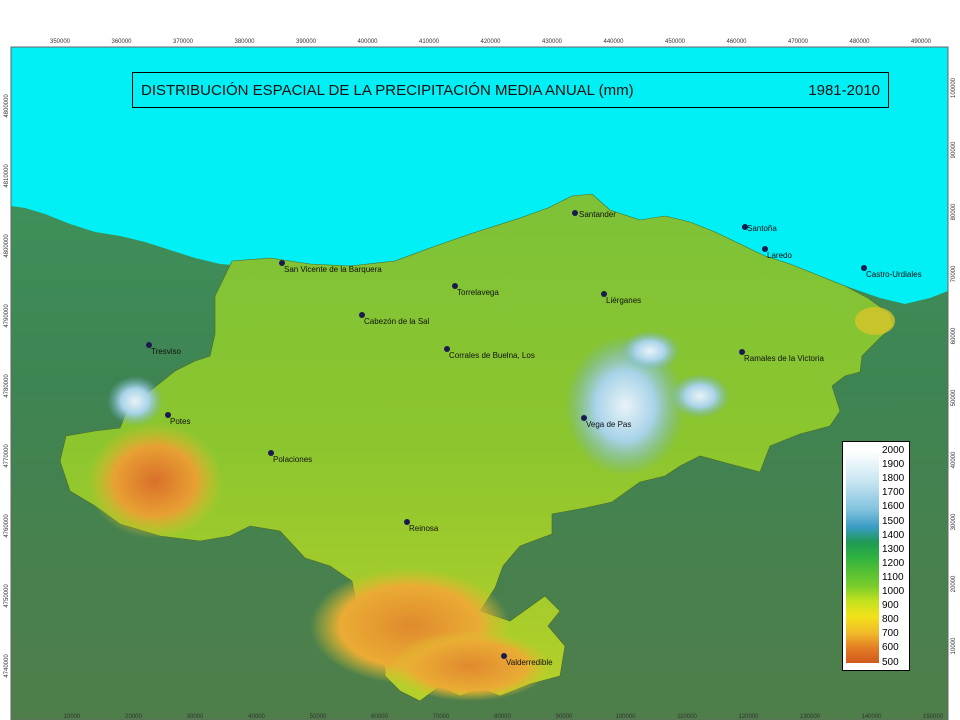  Describe the element at coordinates (155, 481) in the screenshot. I see `dry-zone-liebana` at that location.